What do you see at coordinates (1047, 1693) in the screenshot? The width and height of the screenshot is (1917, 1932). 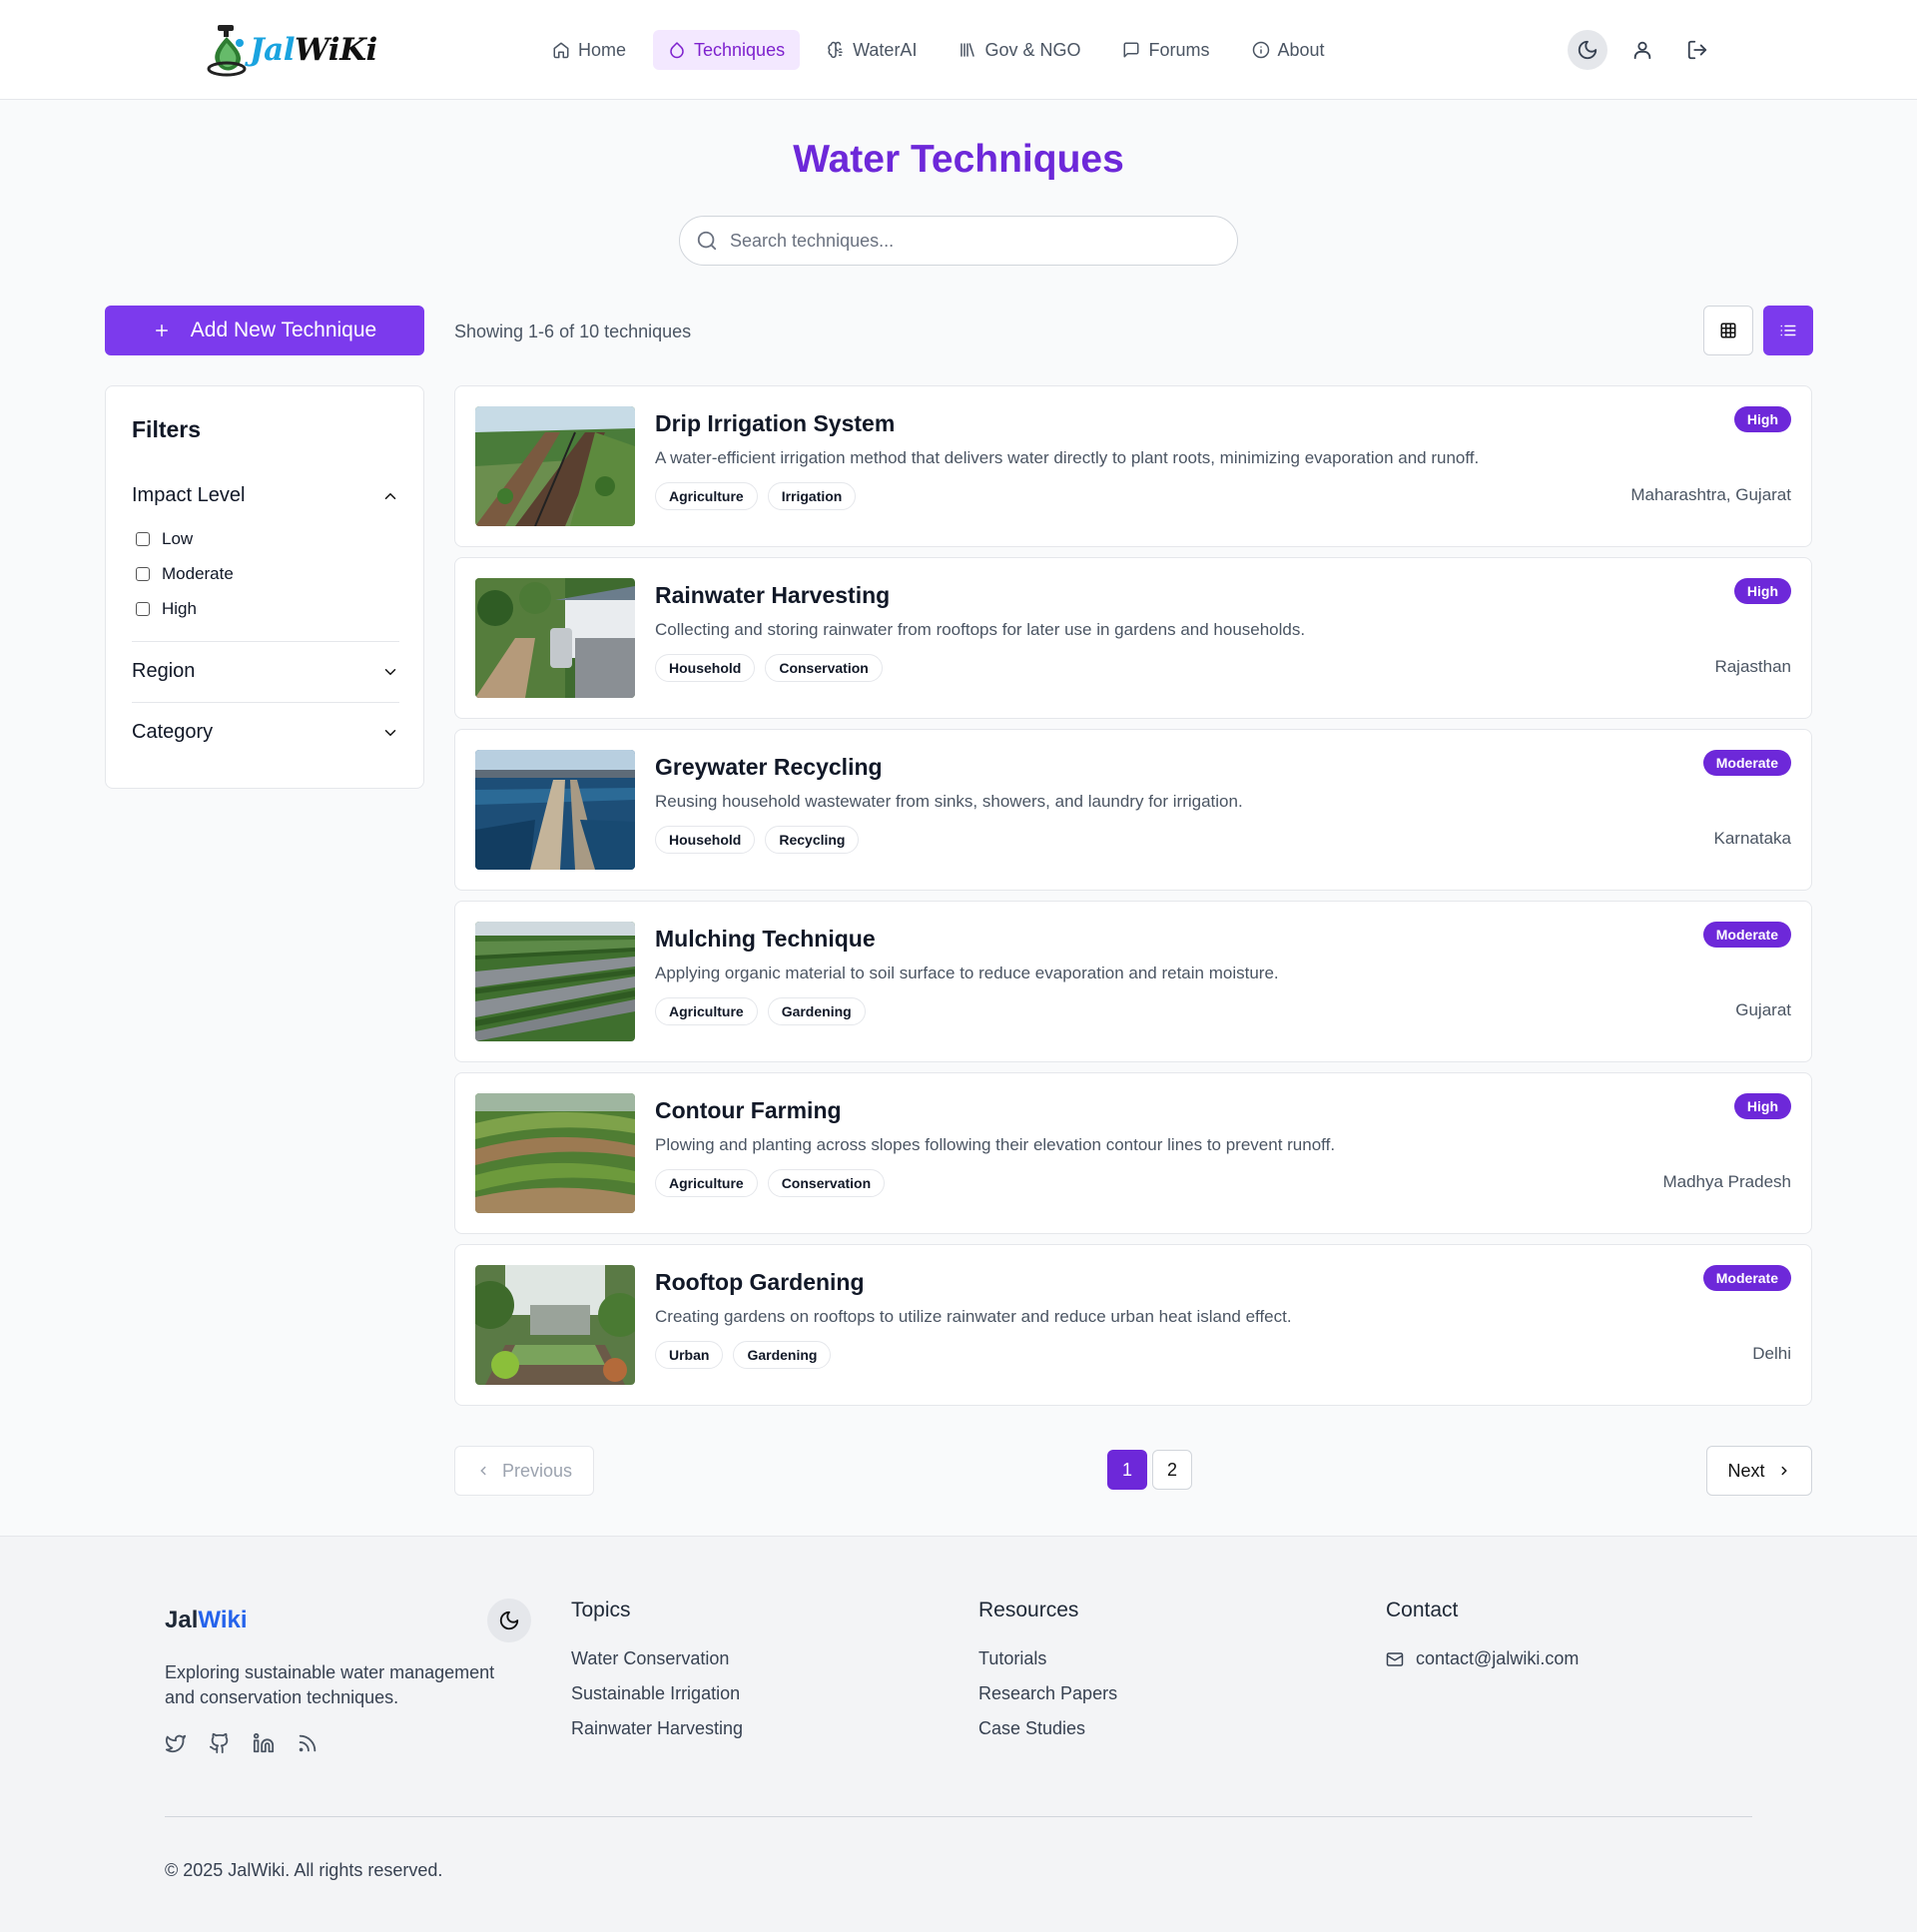 I see `footer-link: Research Papers` at bounding box center [1047, 1693].